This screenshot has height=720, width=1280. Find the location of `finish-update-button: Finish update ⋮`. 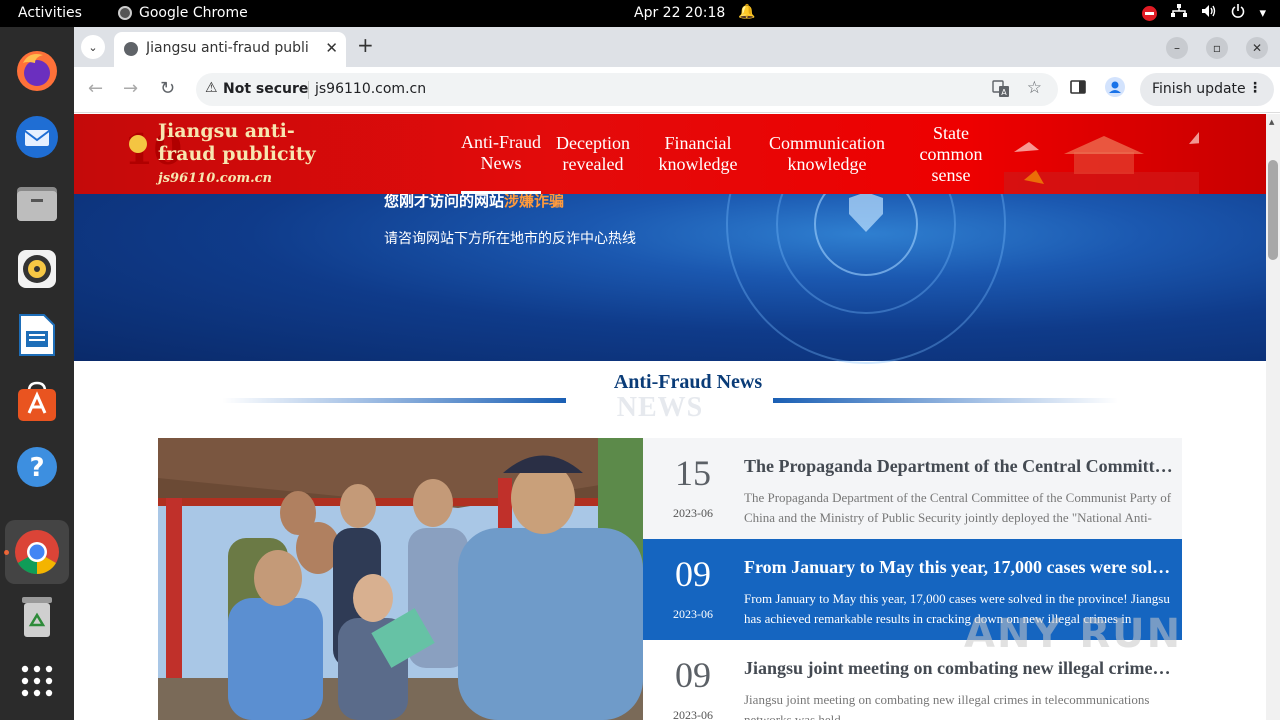

finish-update-button: Finish update ⋮ is located at coordinates (1207, 89).